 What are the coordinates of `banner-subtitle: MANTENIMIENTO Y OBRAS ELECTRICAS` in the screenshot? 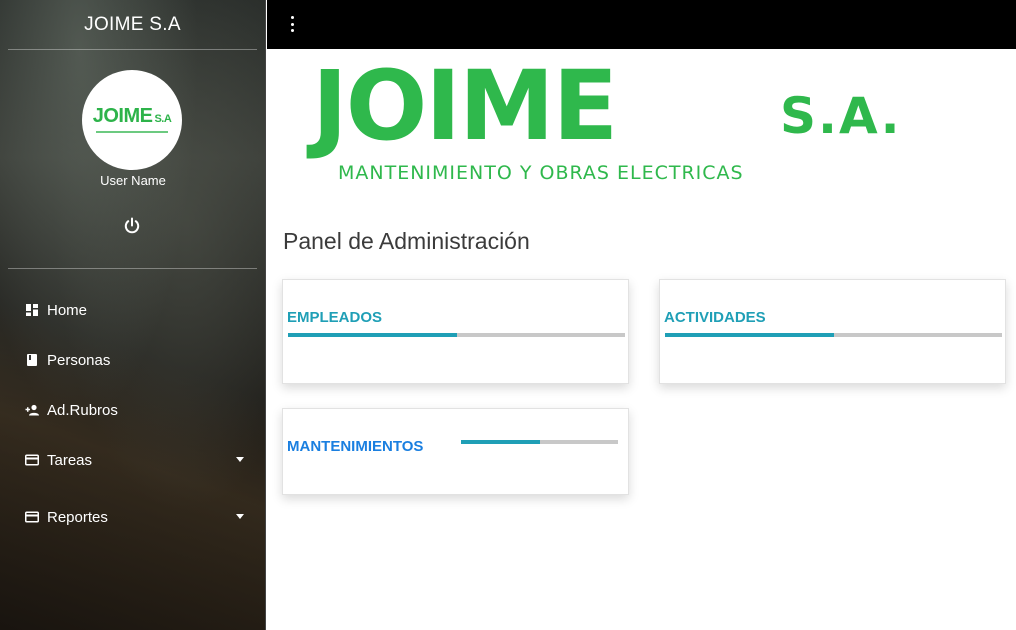 It's located at (541, 173).